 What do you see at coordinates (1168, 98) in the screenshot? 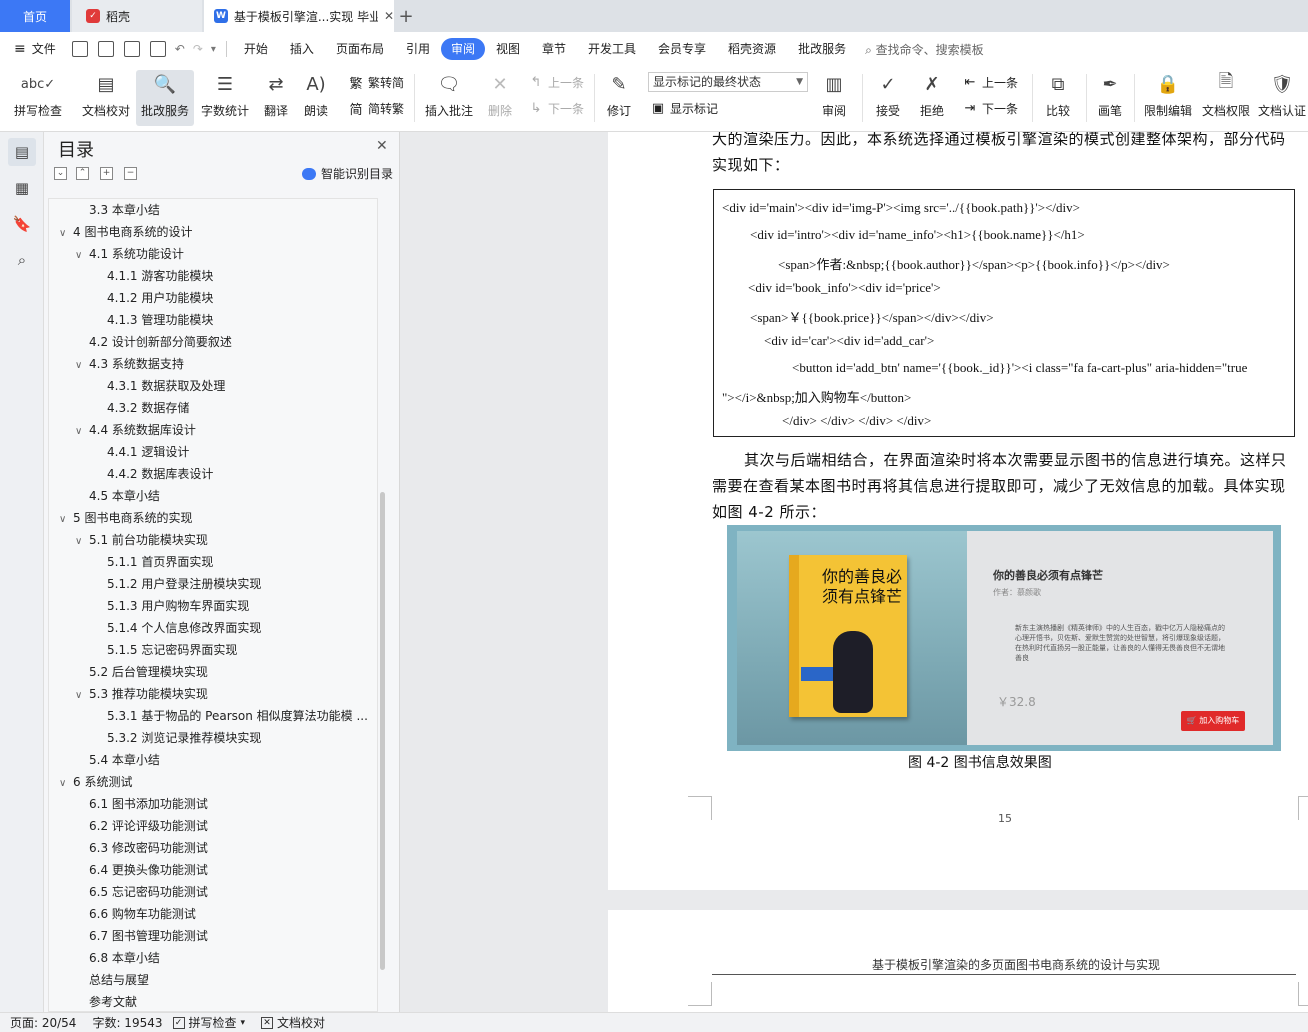
I see `restrict-edit-button: 🔒 限制编辑` at bounding box center [1168, 98].